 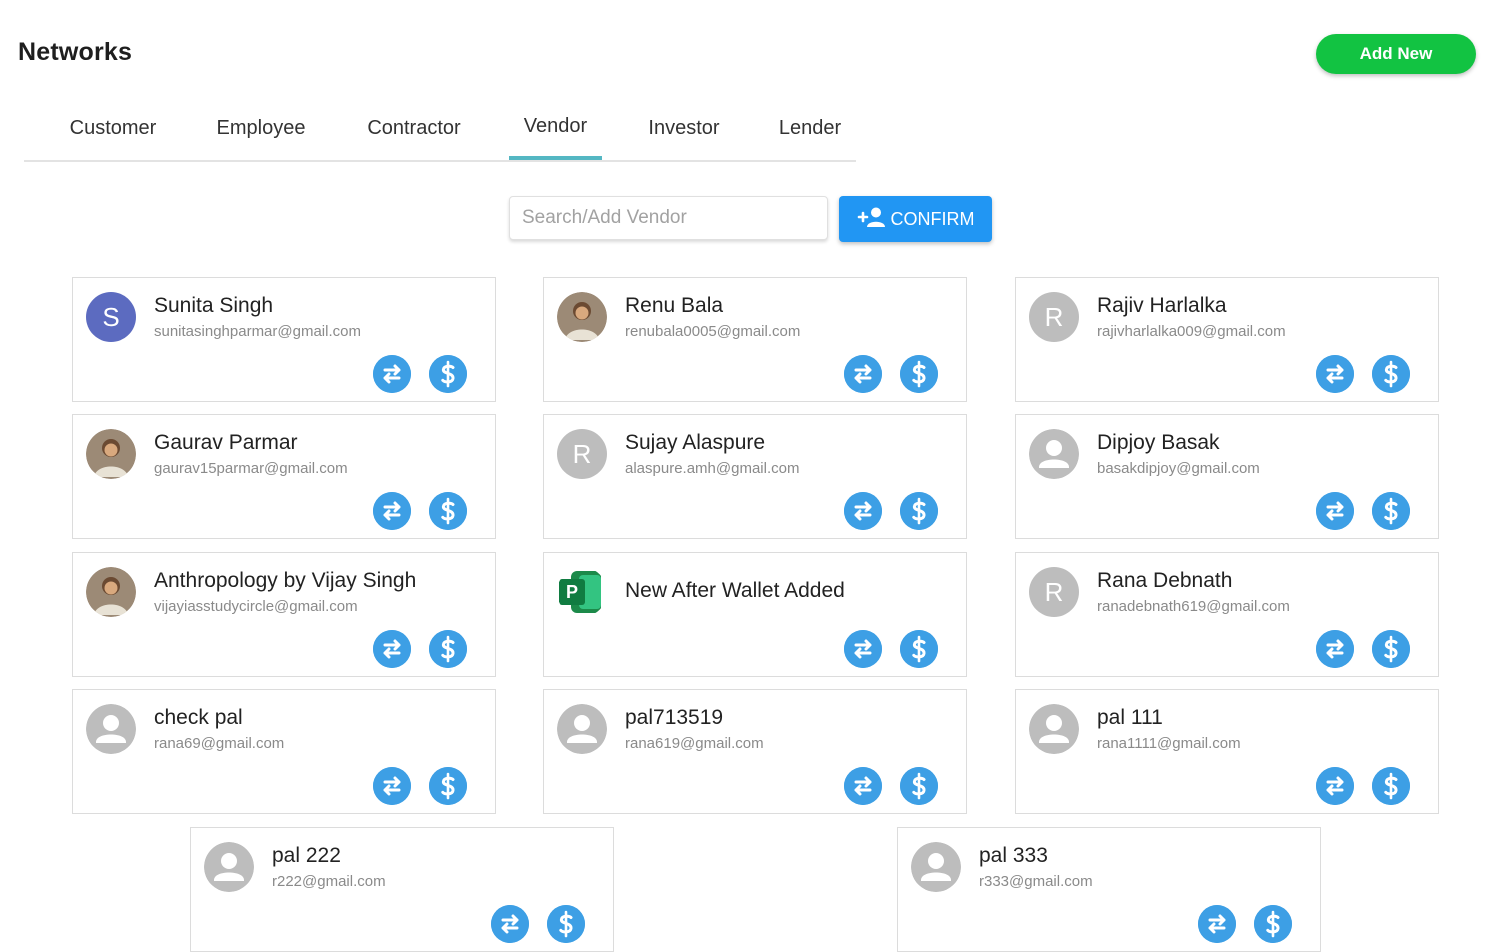 I want to click on photo-avatar, so click(x=111, y=592).